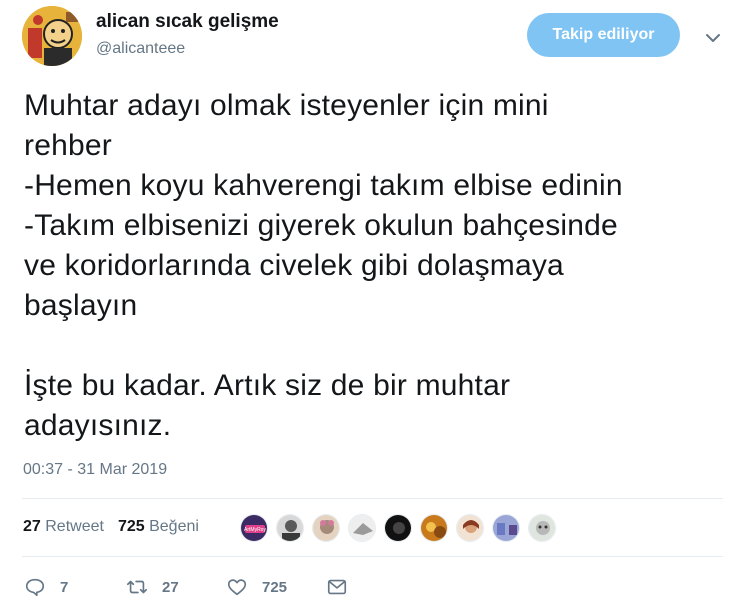  What do you see at coordinates (74, 526) in the screenshot?
I see `retweet-stat-label: Retweet` at bounding box center [74, 526].